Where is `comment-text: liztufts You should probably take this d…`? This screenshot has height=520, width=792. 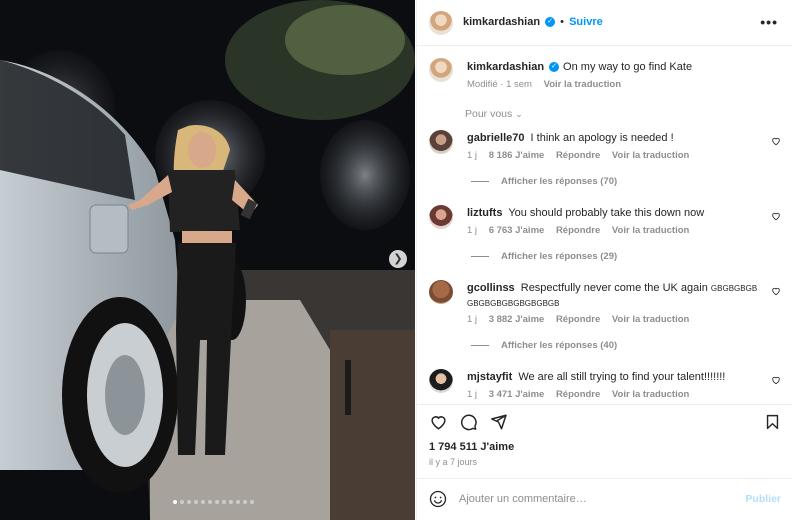 comment-text: liztufts You should probably take this d… is located at coordinates (612, 213).